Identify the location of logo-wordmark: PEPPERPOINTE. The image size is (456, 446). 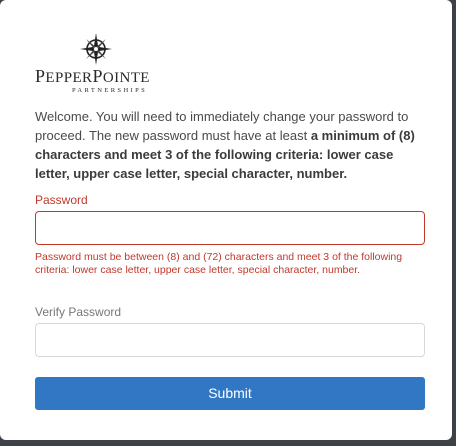
(92, 76).